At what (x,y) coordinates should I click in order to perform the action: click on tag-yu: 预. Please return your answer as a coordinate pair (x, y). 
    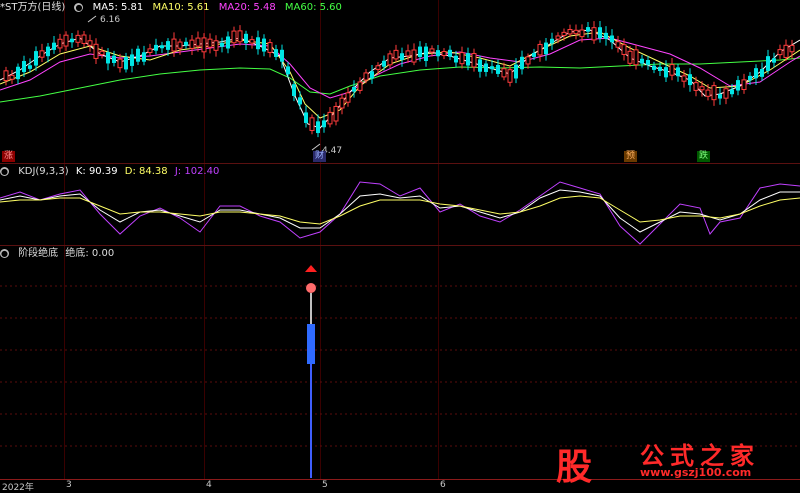
    Looking at the image, I should click on (631, 156).